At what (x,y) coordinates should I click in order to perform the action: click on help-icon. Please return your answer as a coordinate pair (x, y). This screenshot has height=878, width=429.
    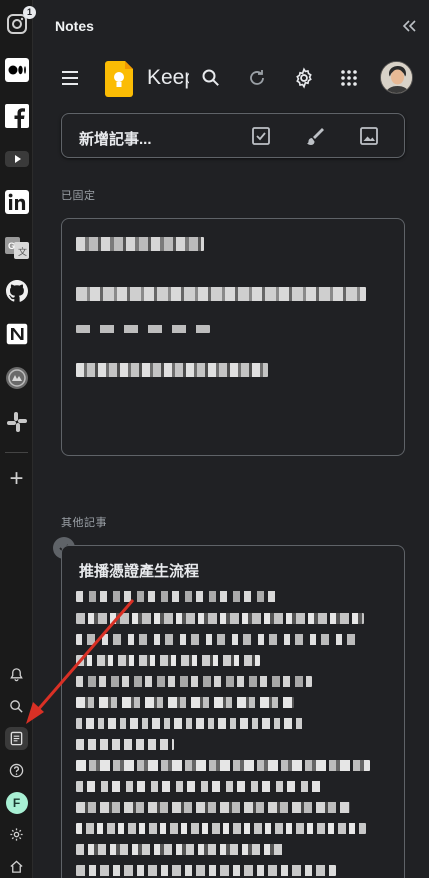
    Looking at the image, I should click on (16, 770).